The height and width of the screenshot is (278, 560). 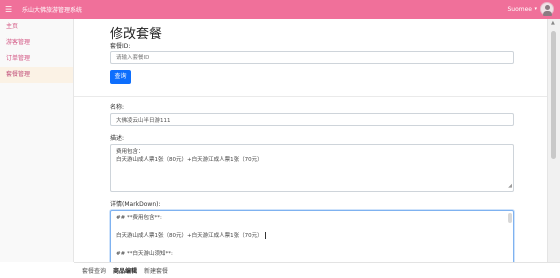 I want to click on page-title: 修改套餐, so click(x=136, y=34).